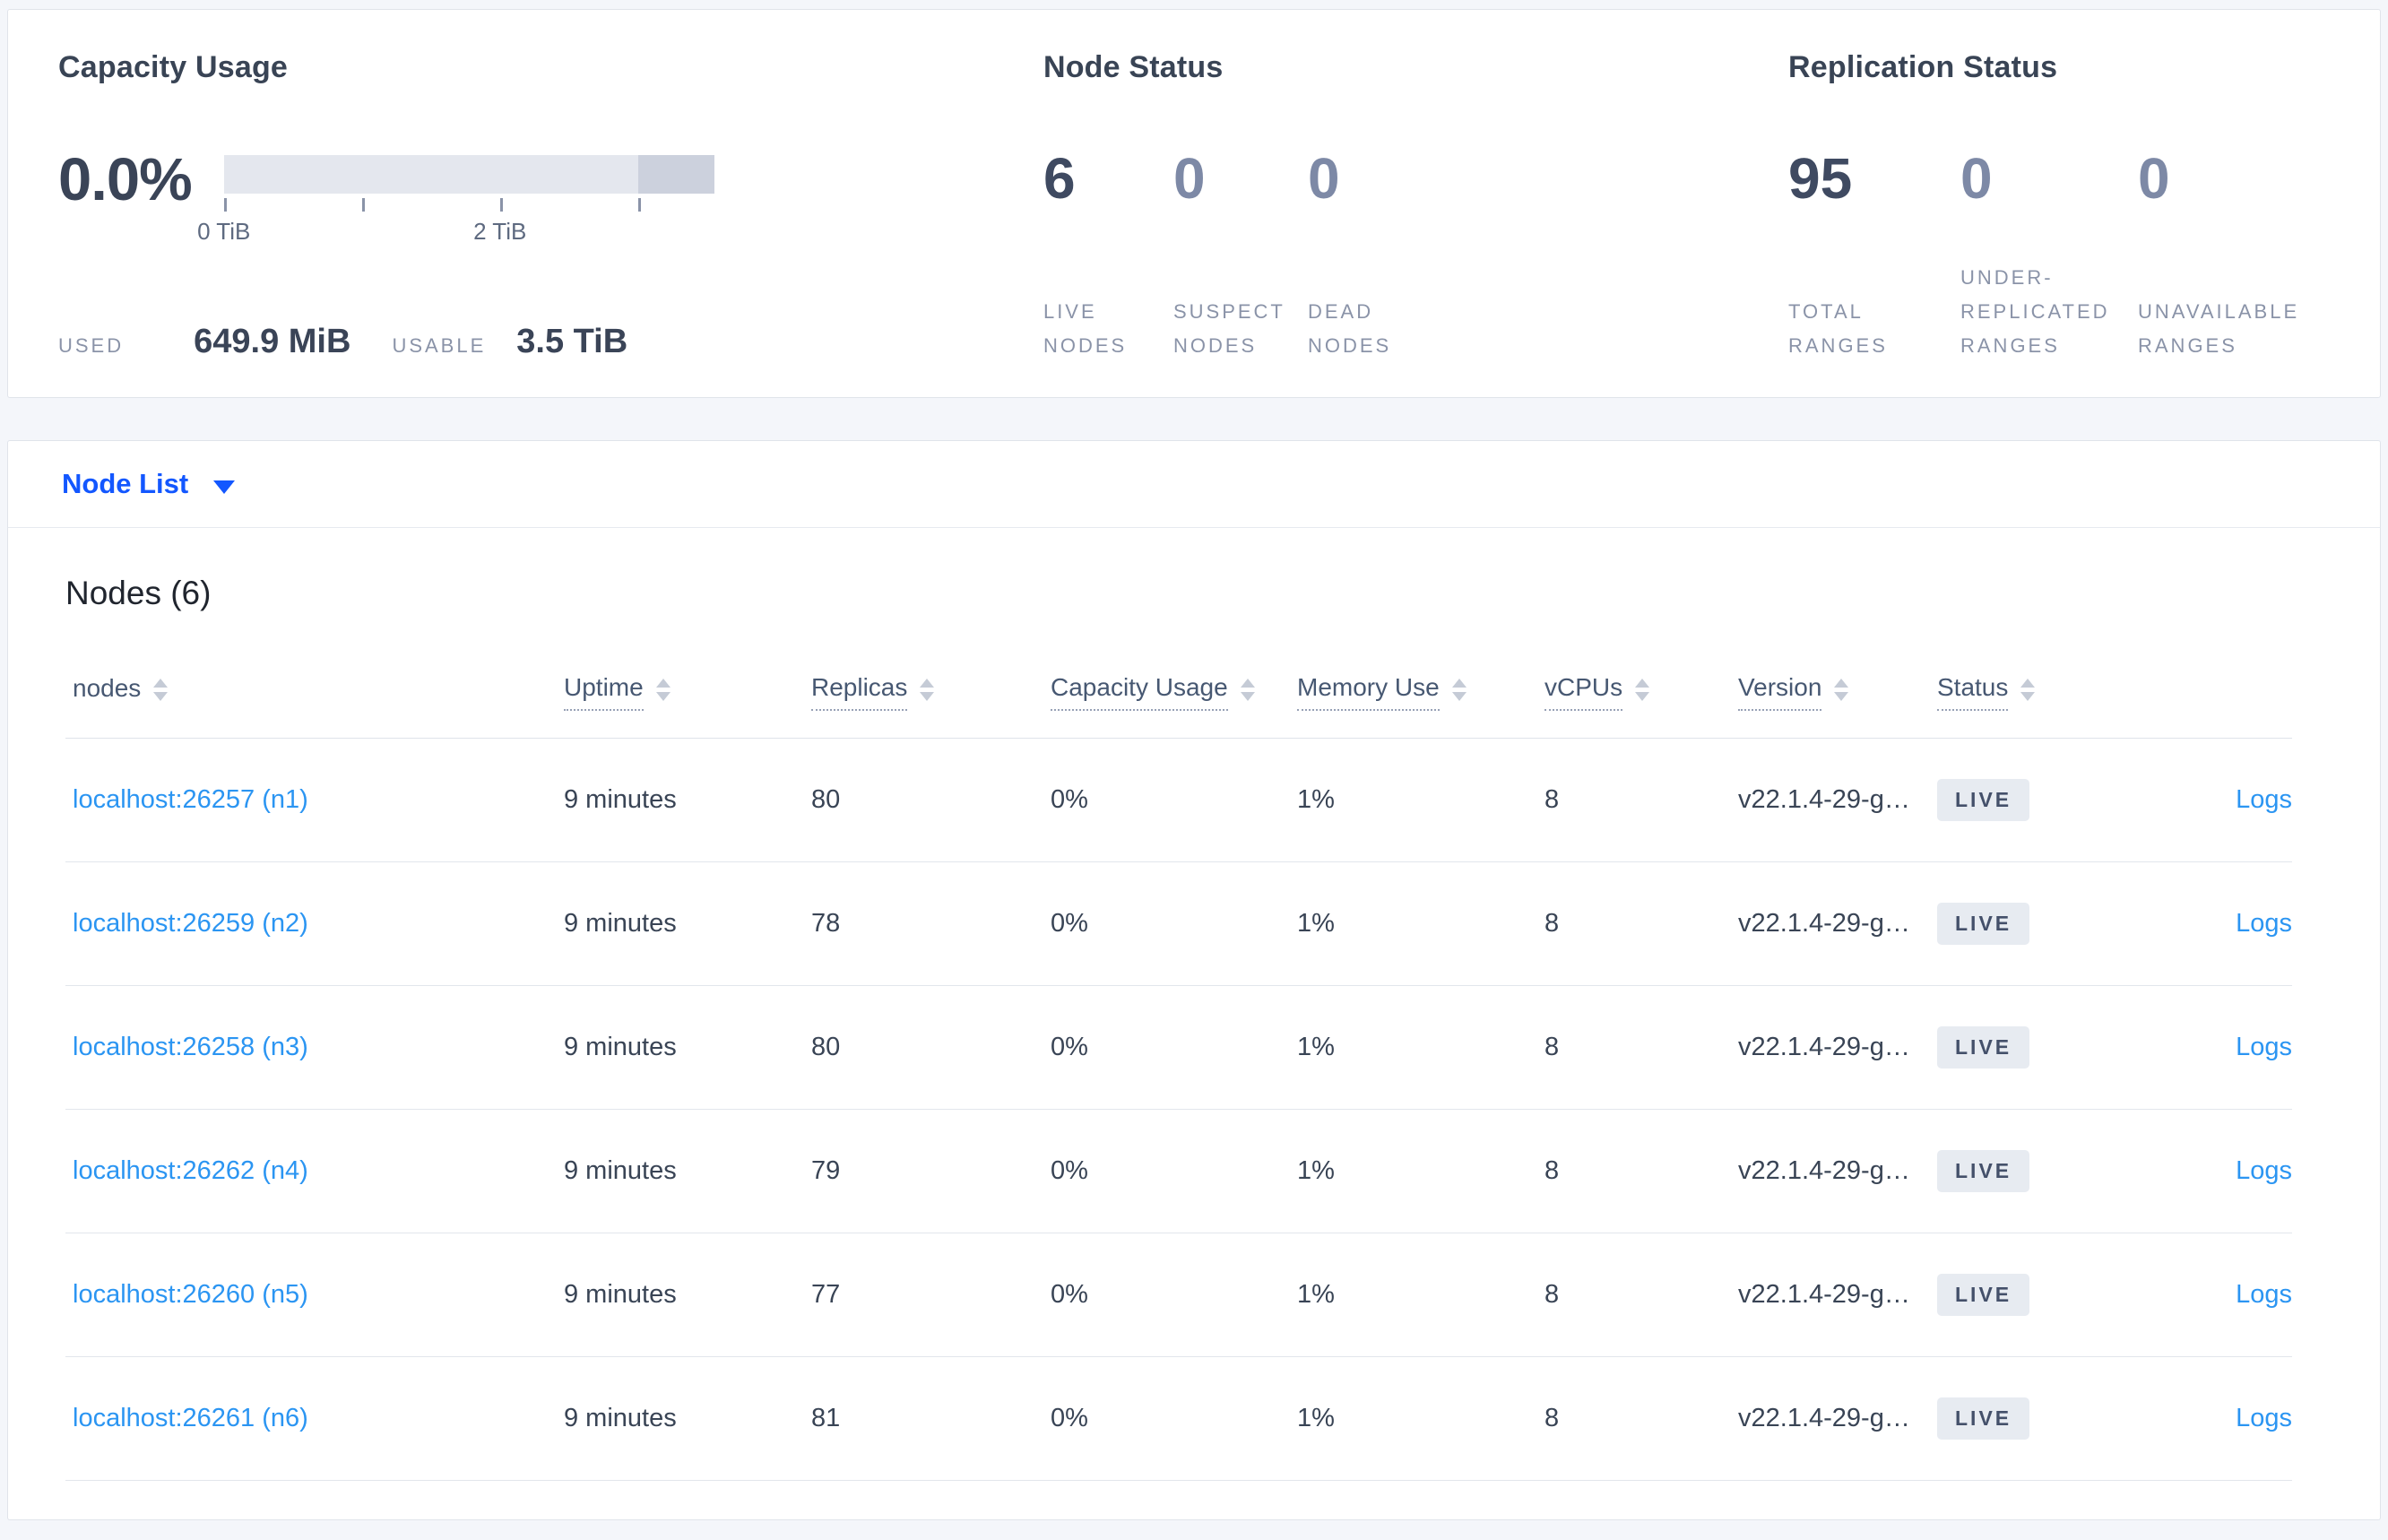 Image resolution: width=2388 pixels, height=1540 pixels. Describe the element at coordinates (676, 175) in the screenshot. I see `capacity-bar-reserved-segment` at that location.